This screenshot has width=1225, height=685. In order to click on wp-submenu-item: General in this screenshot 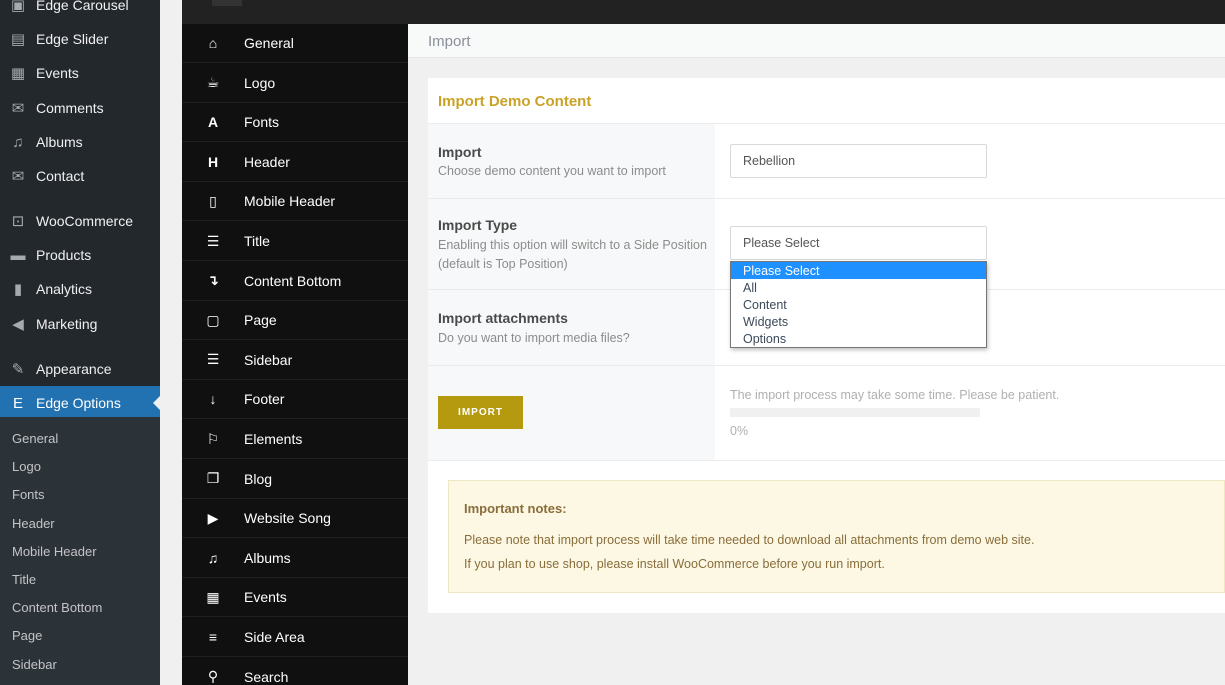, I will do `click(35, 438)`.